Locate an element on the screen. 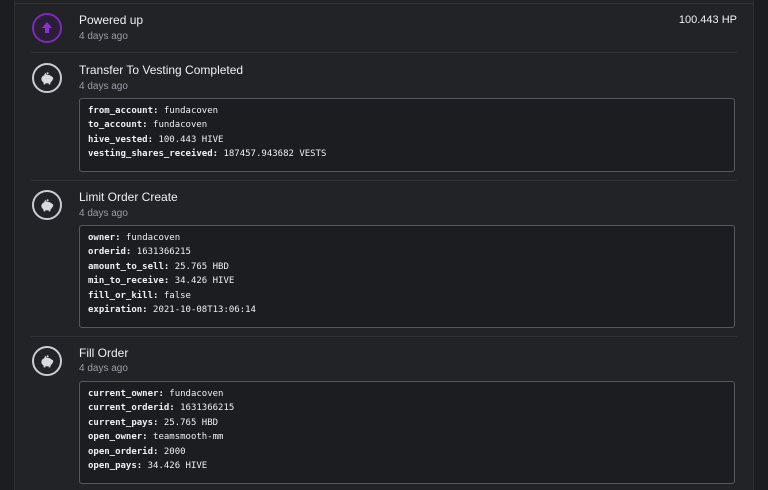 Image resolution: width=768 pixels, height=490 pixels. detail-key: vesting_shares_received: is located at coordinates (153, 154).